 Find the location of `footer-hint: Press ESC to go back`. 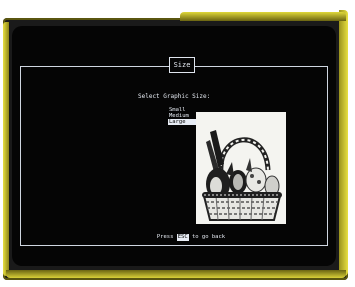

footer-hint: Press ESC to go back is located at coordinates (191, 237).